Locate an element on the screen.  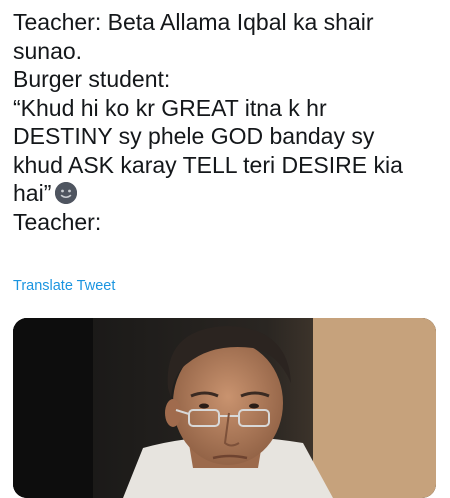
tweet-line: khud ASK karay TELL teri DESIRE kia is located at coordinates (208, 164).